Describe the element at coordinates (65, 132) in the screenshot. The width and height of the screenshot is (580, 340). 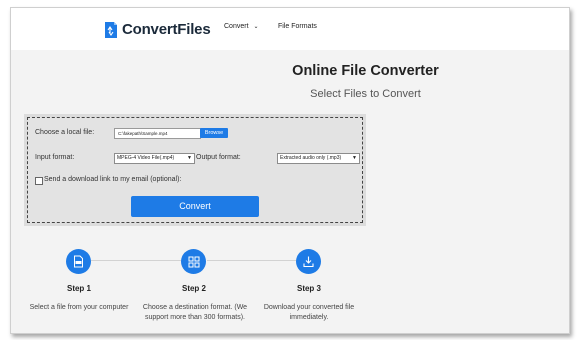
I see `file-label: Choose a local file:` at that location.